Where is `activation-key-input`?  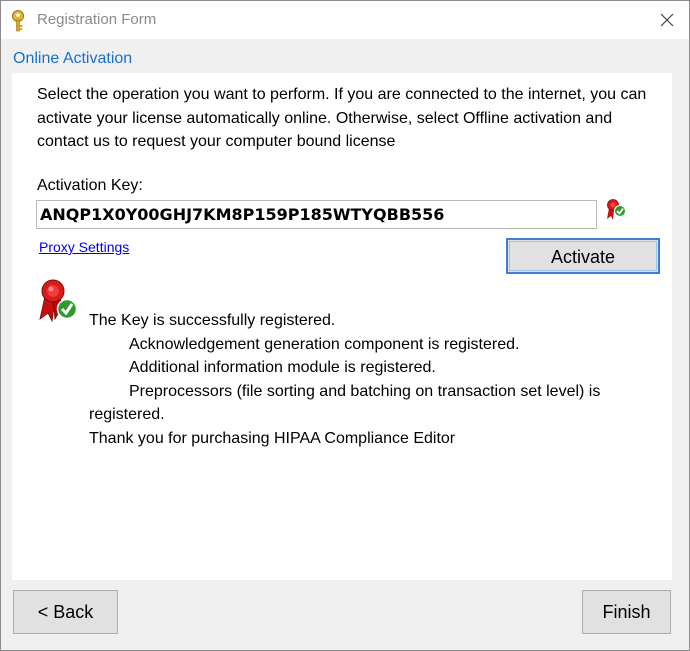
activation-key-input is located at coordinates (316, 214).